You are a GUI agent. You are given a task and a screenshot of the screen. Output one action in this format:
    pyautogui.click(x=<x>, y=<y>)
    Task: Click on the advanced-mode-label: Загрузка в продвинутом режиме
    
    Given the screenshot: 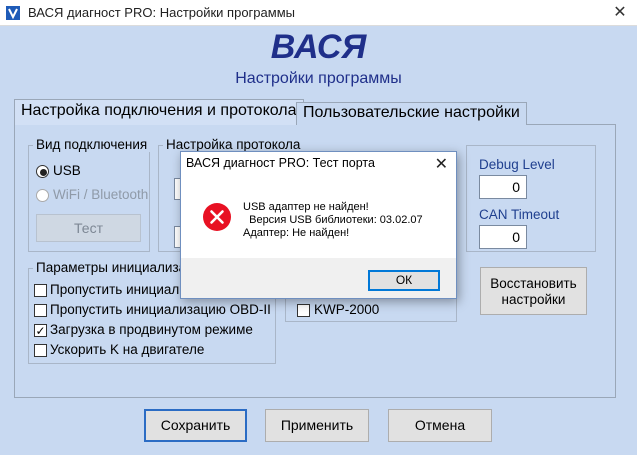 What is the action you would take?
    pyautogui.click(x=151, y=329)
    